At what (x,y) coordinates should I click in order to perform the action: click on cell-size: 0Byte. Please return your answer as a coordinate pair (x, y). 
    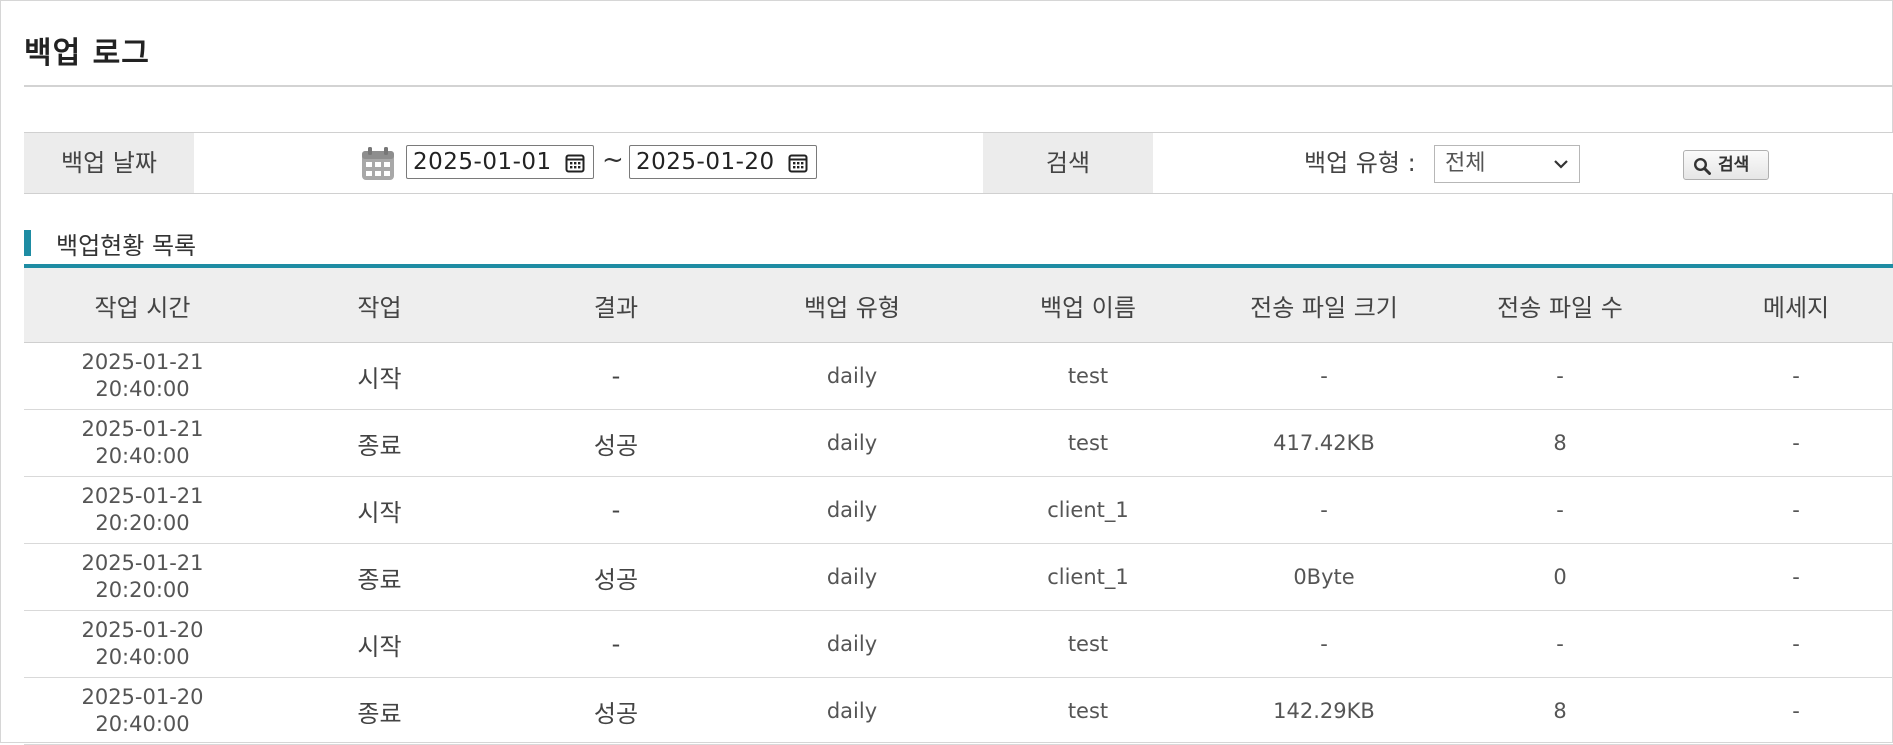
    Looking at the image, I should click on (1324, 577).